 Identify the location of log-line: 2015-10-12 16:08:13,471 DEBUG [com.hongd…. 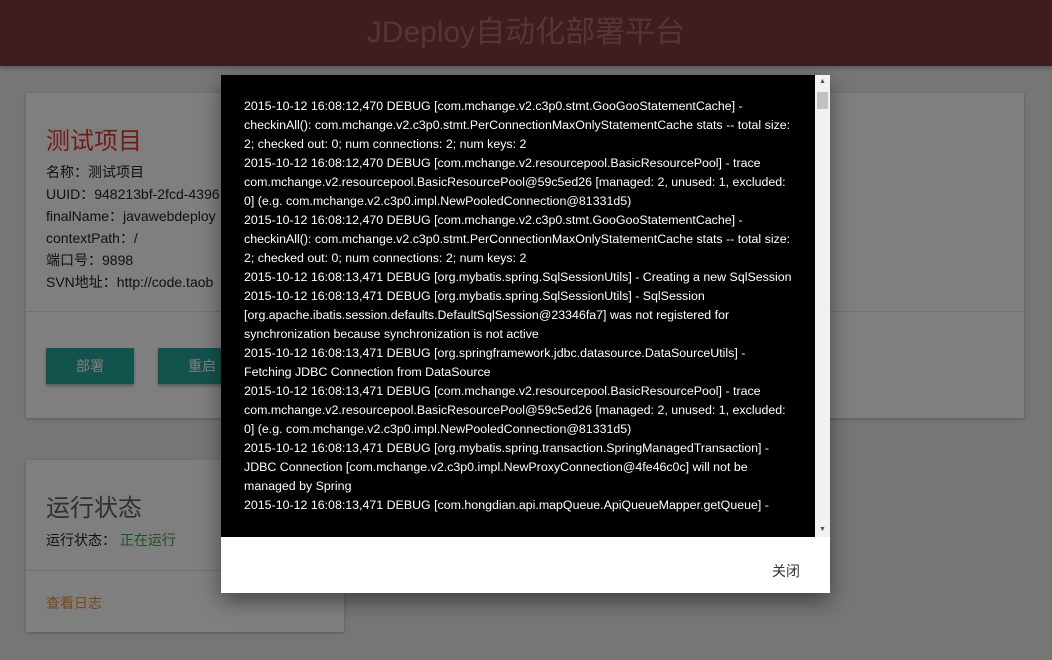
(506, 505).